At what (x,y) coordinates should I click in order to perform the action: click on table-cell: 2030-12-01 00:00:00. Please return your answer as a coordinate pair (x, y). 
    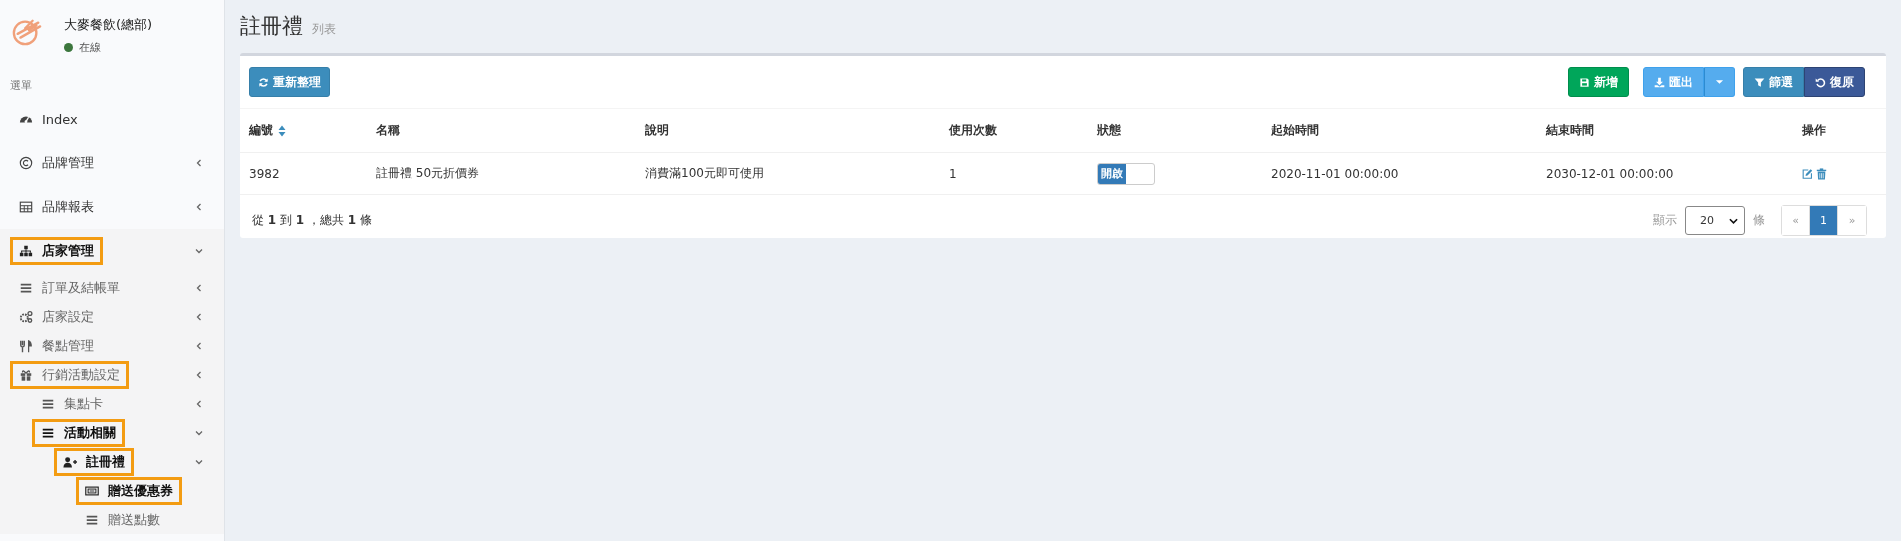
    Looking at the image, I should click on (1610, 173).